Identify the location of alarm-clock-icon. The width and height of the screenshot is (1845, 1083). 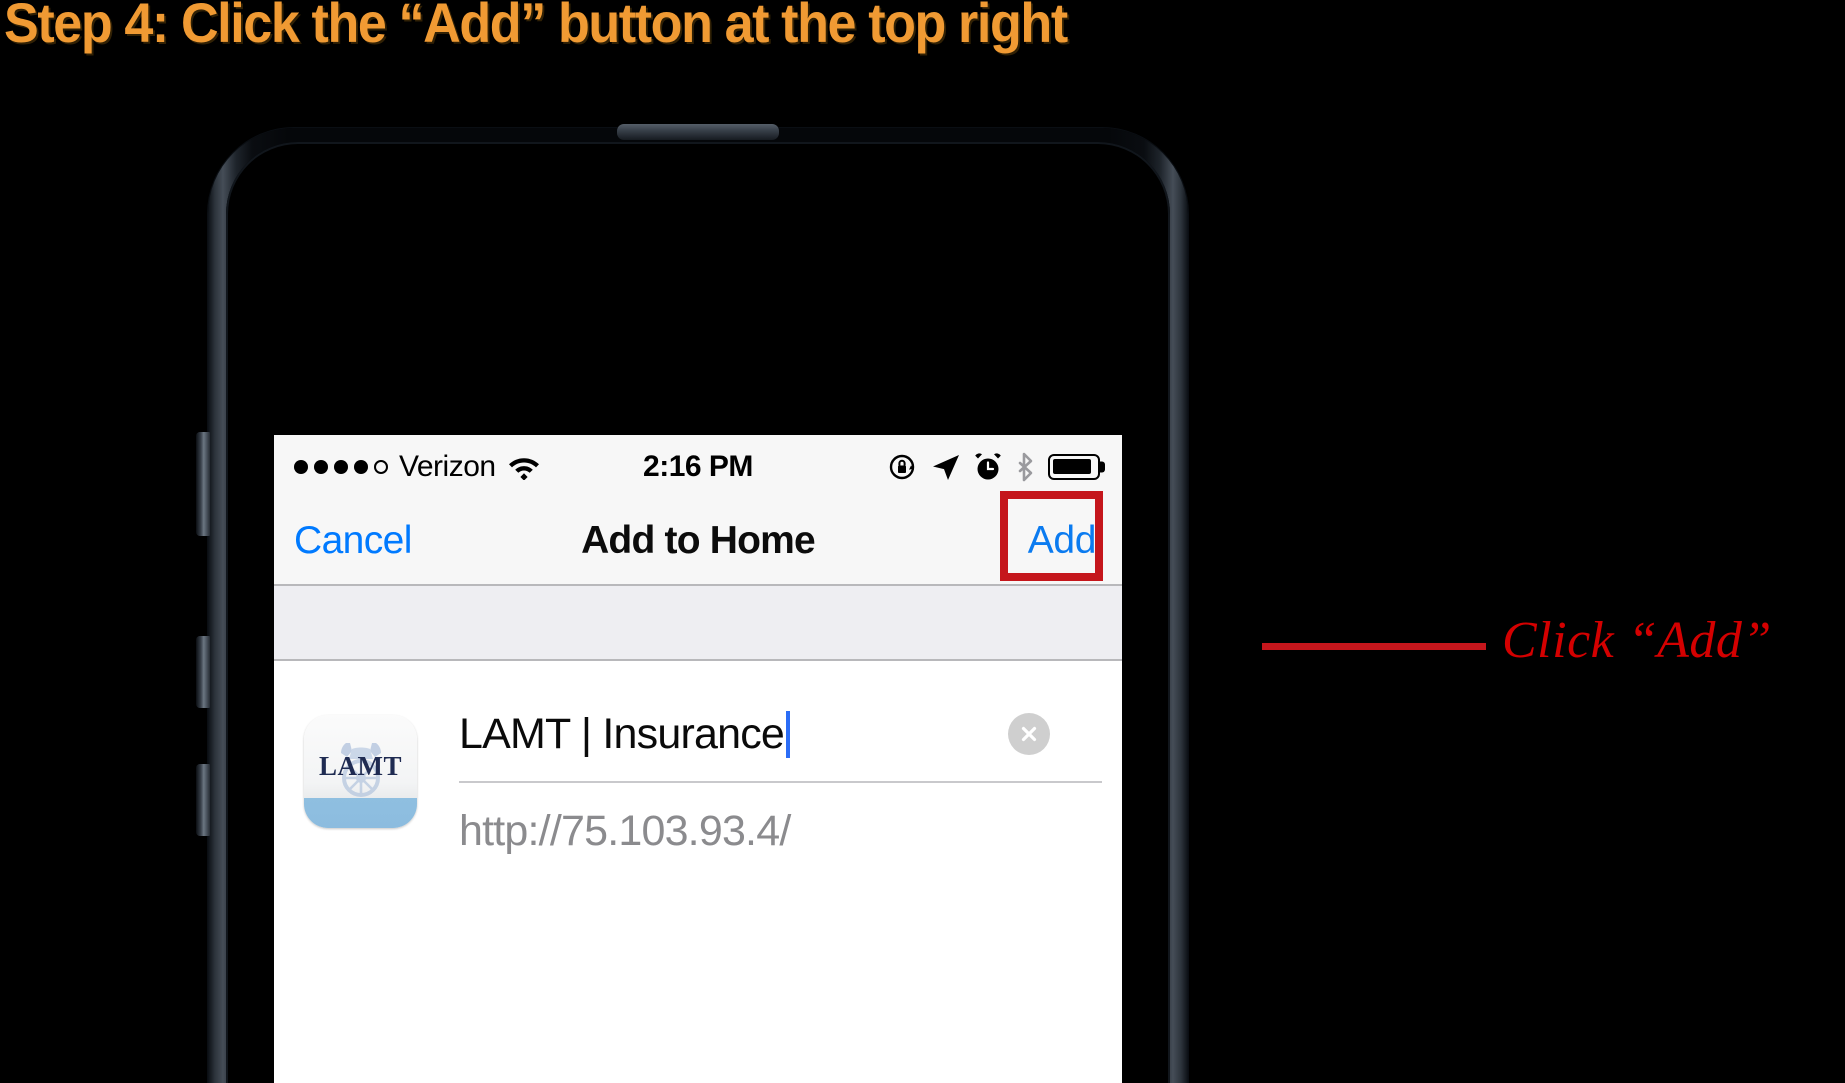
(988, 465).